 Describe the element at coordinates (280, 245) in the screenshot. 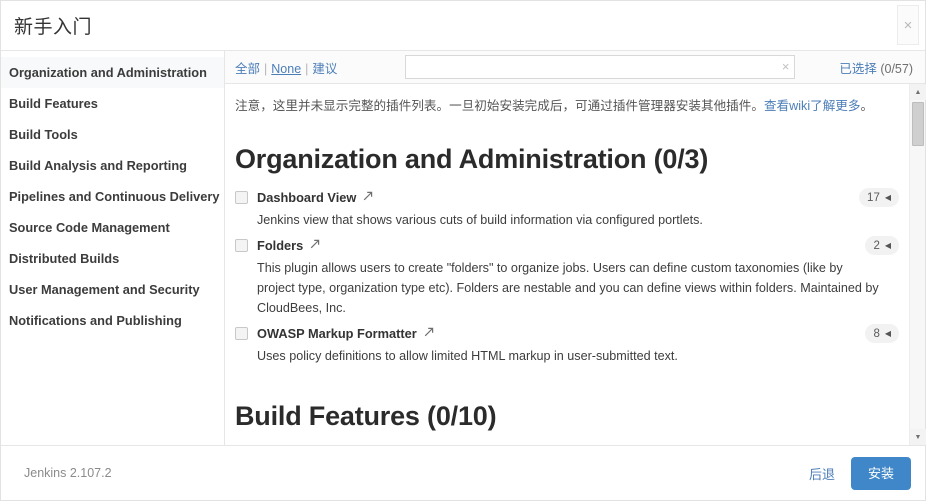

I see `plugin-name: Folders` at that location.